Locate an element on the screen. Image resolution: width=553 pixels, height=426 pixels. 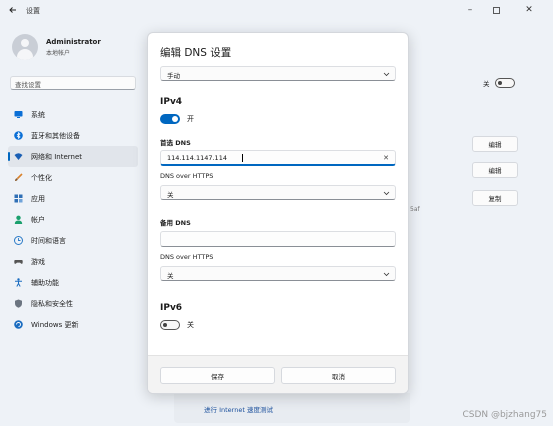
sidebar-item-windows-update: Windows 更新 is located at coordinates (73, 324).